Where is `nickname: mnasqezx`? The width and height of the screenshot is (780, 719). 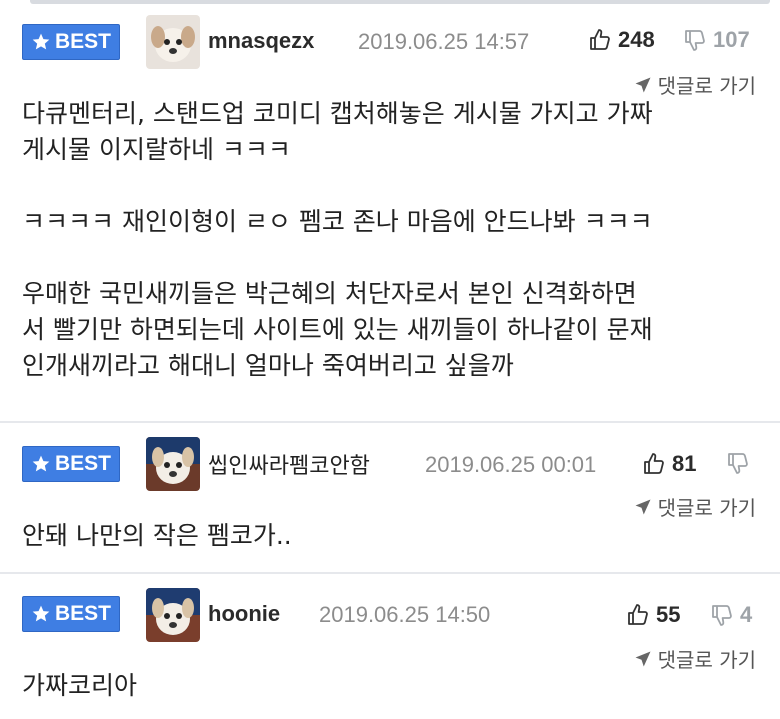 nickname: mnasqezx is located at coordinates (261, 41).